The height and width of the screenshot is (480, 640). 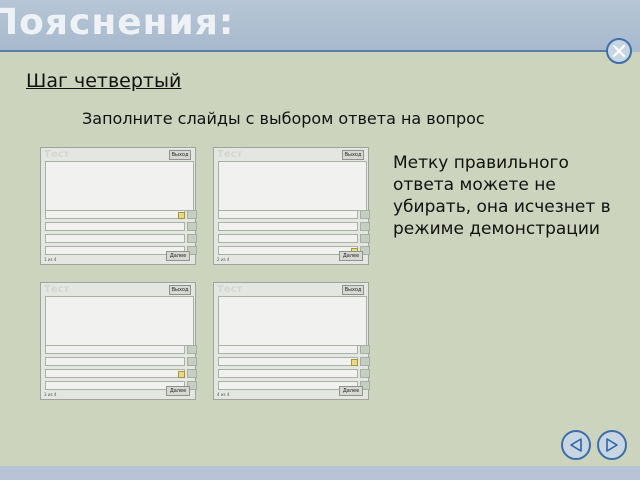 I want to click on slide-counter: 1 из 4, so click(x=50, y=259).